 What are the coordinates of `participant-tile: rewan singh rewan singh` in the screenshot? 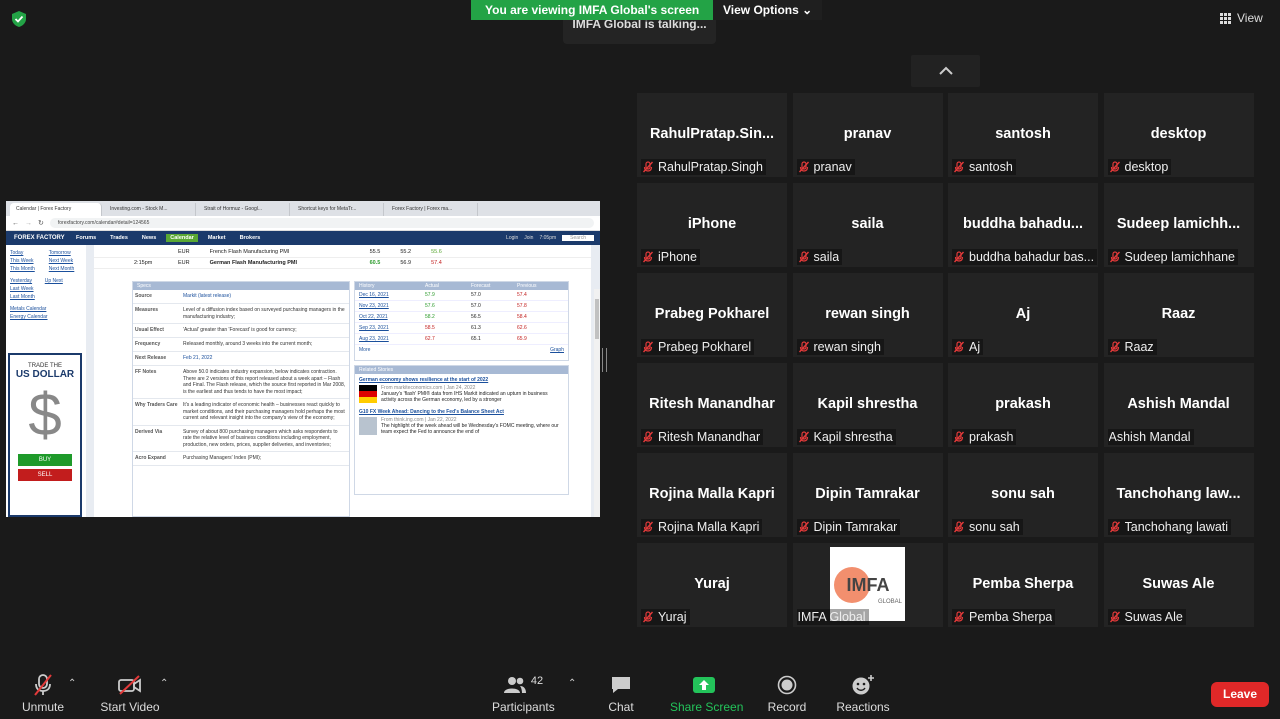 It's located at (867, 315).